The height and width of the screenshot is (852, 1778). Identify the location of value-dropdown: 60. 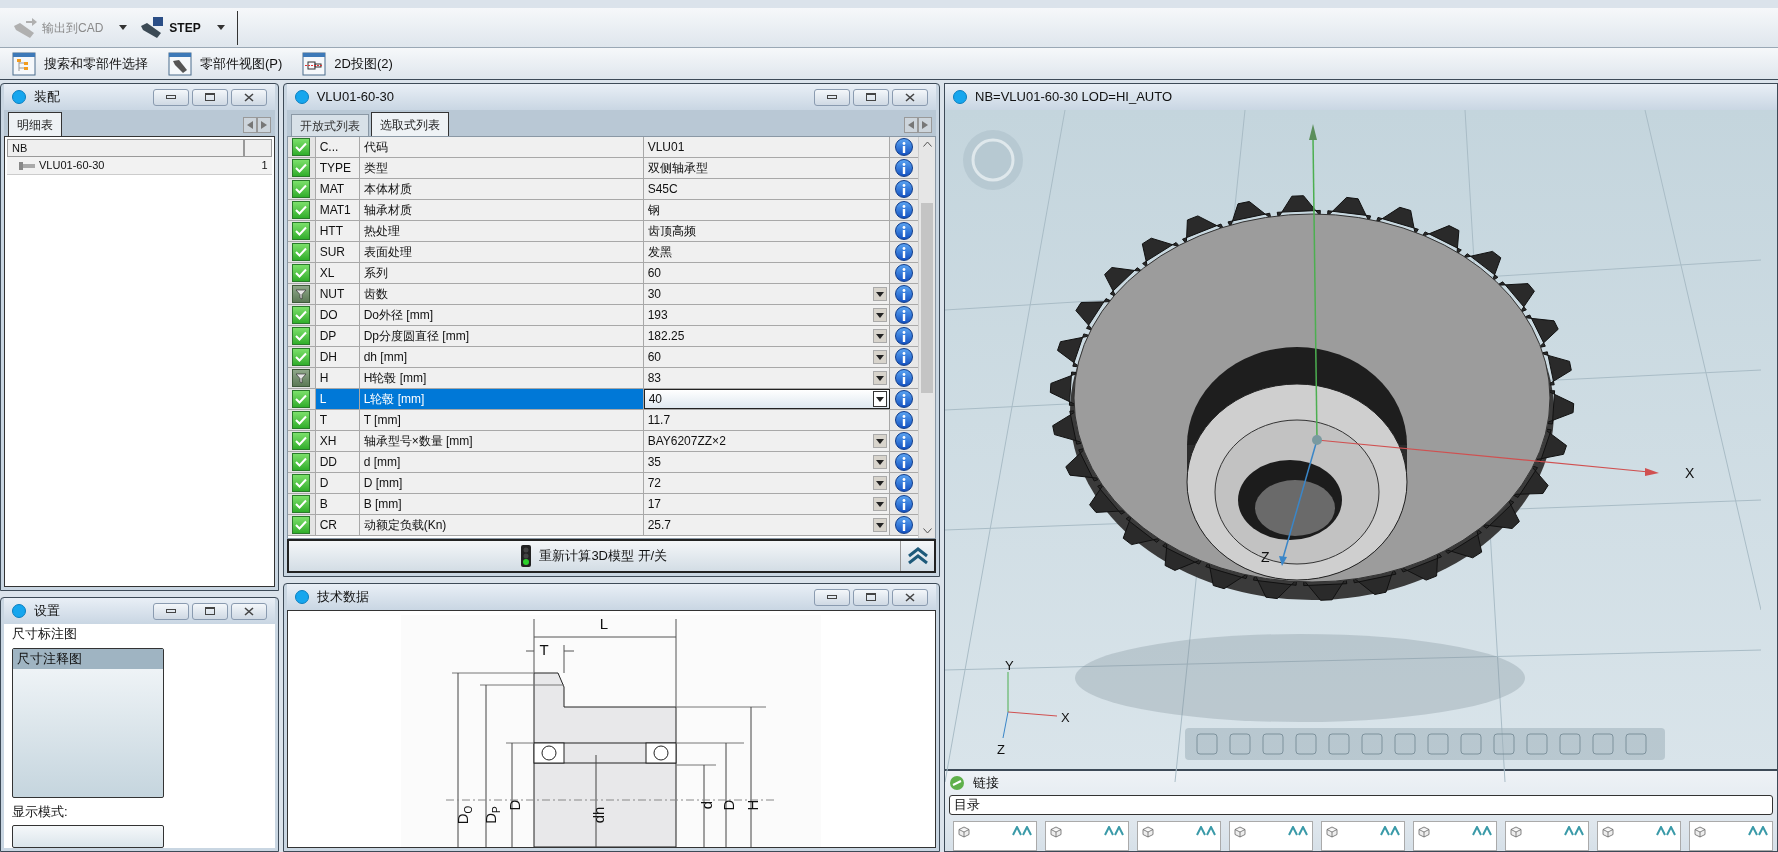
(766, 357).